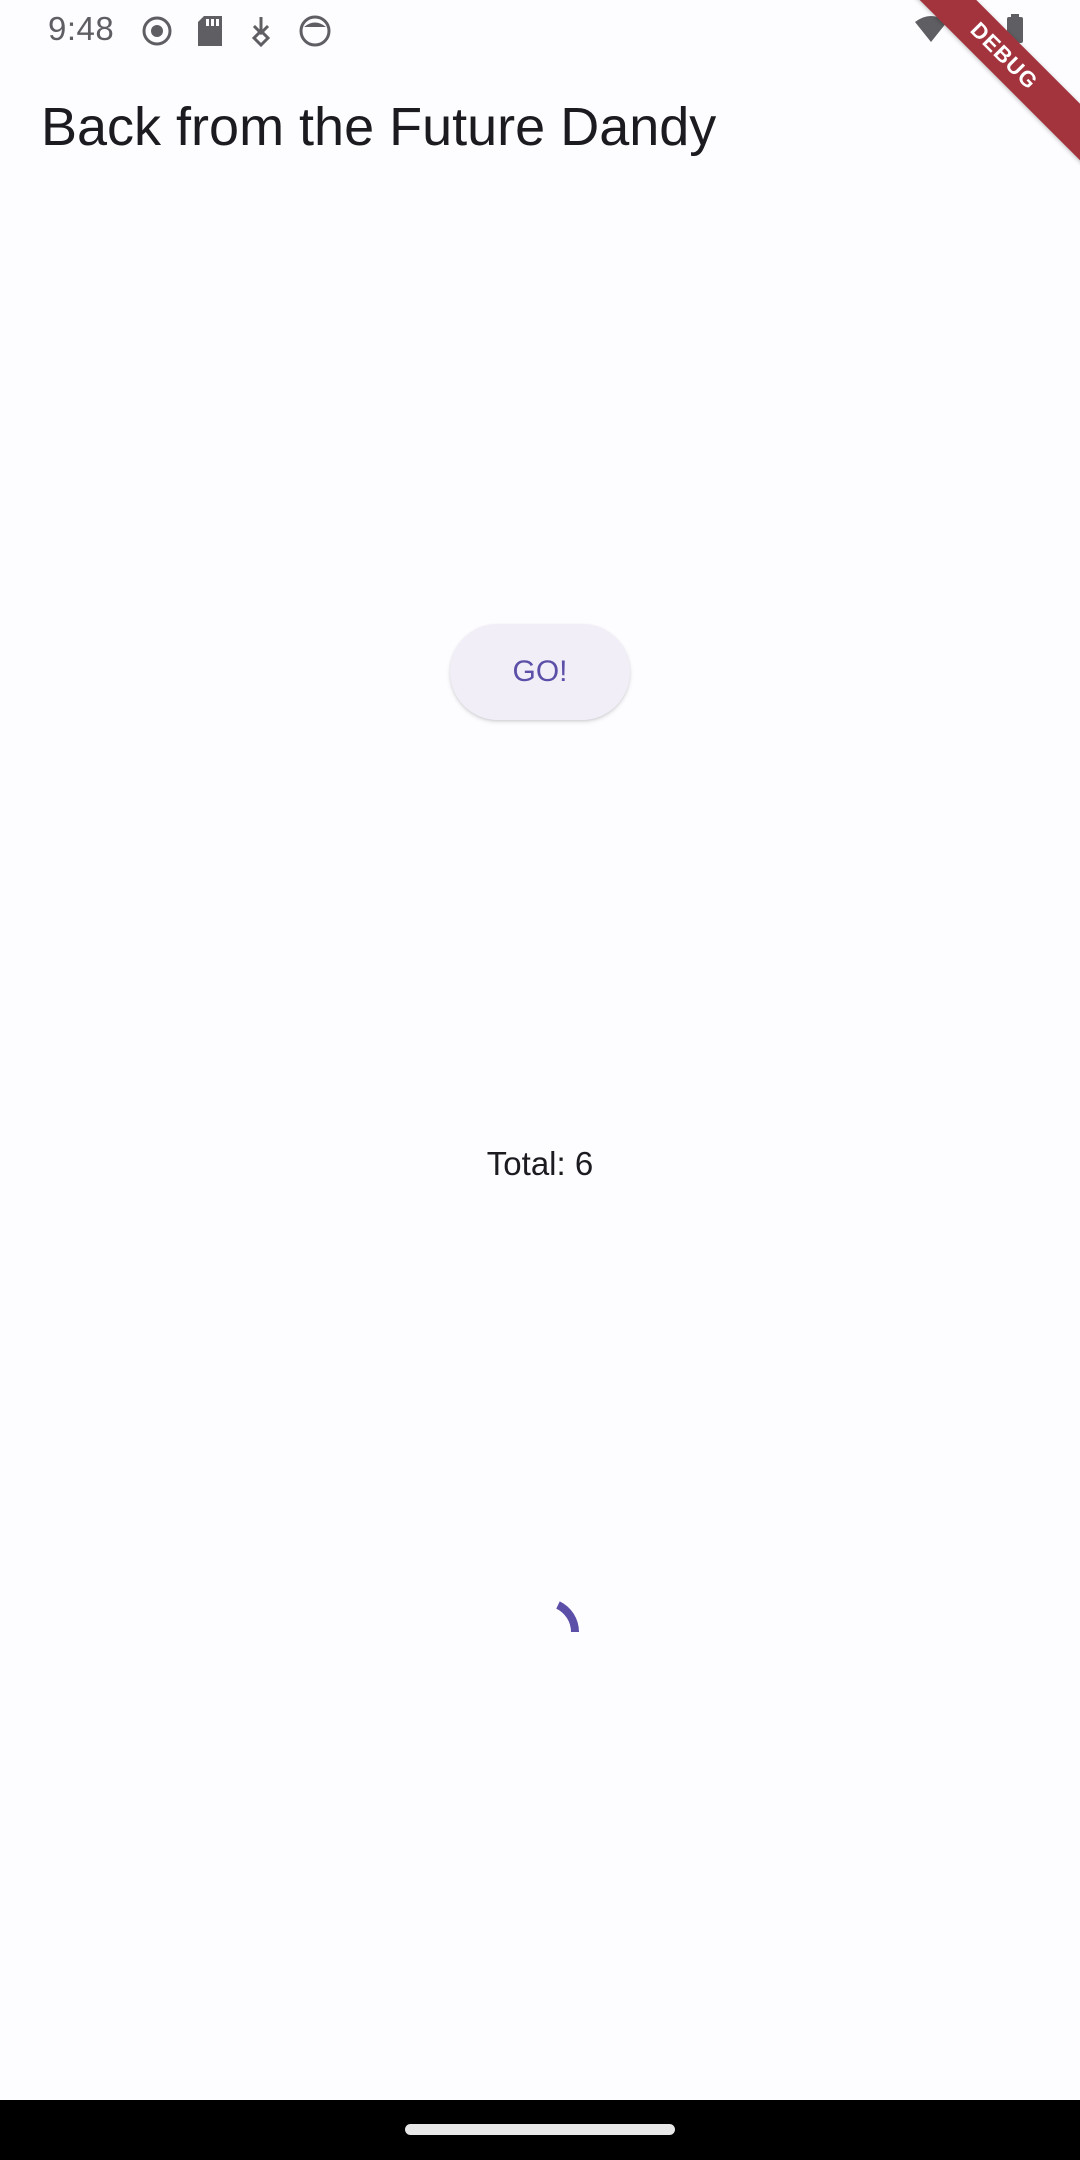 This screenshot has width=1080, height=2160. What do you see at coordinates (540, 31) in the screenshot?
I see `status-bar: 9:48` at bounding box center [540, 31].